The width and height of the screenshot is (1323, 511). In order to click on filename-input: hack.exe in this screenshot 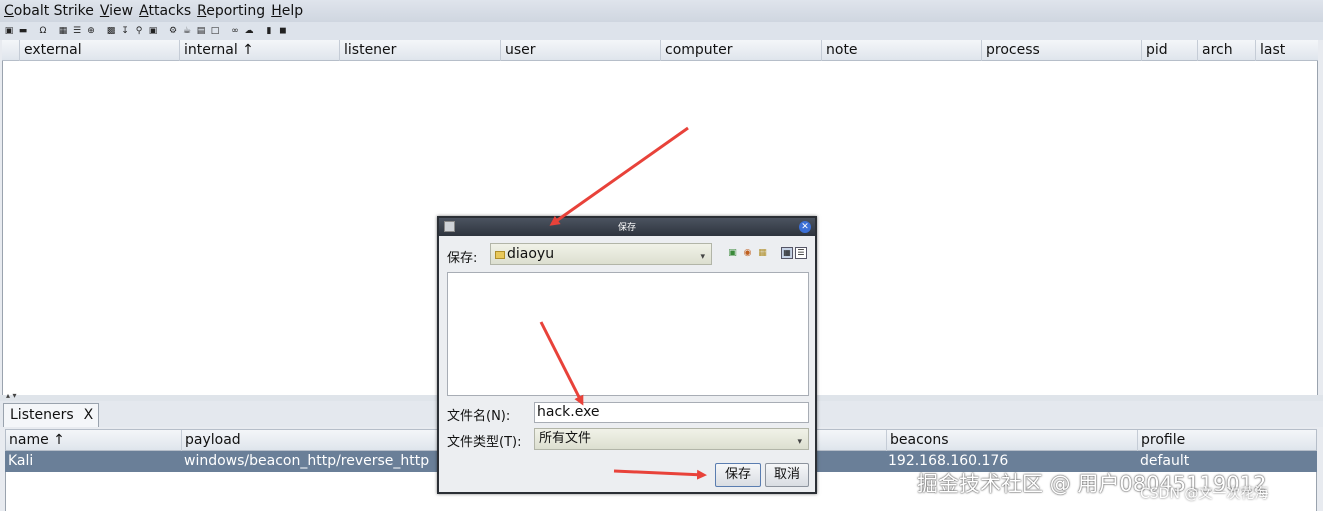, I will do `click(671, 412)`.